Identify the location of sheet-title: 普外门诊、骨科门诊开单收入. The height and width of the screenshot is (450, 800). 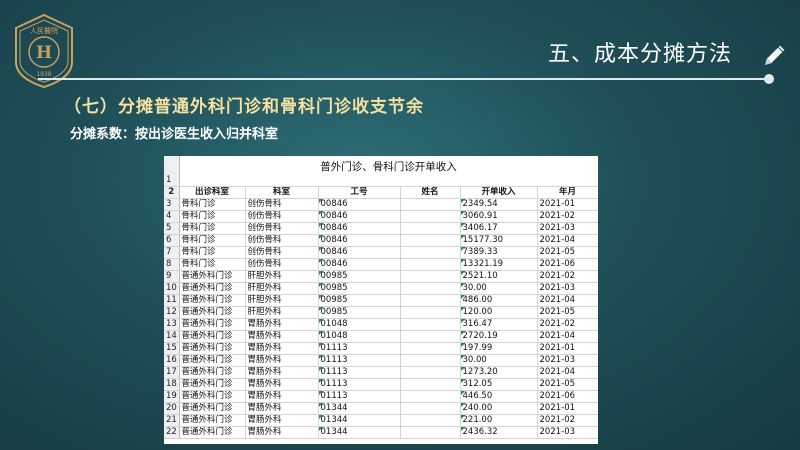
(388, 171).